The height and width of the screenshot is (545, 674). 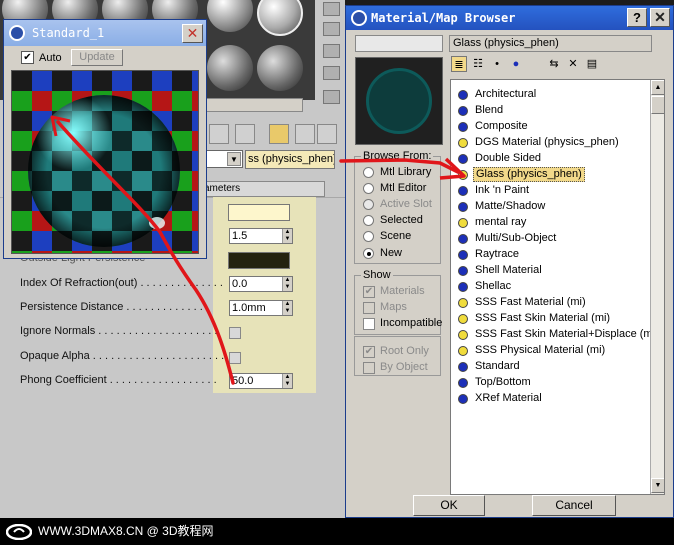 I want to click on browser-close-button: ✕, so click(x=660, y=17).